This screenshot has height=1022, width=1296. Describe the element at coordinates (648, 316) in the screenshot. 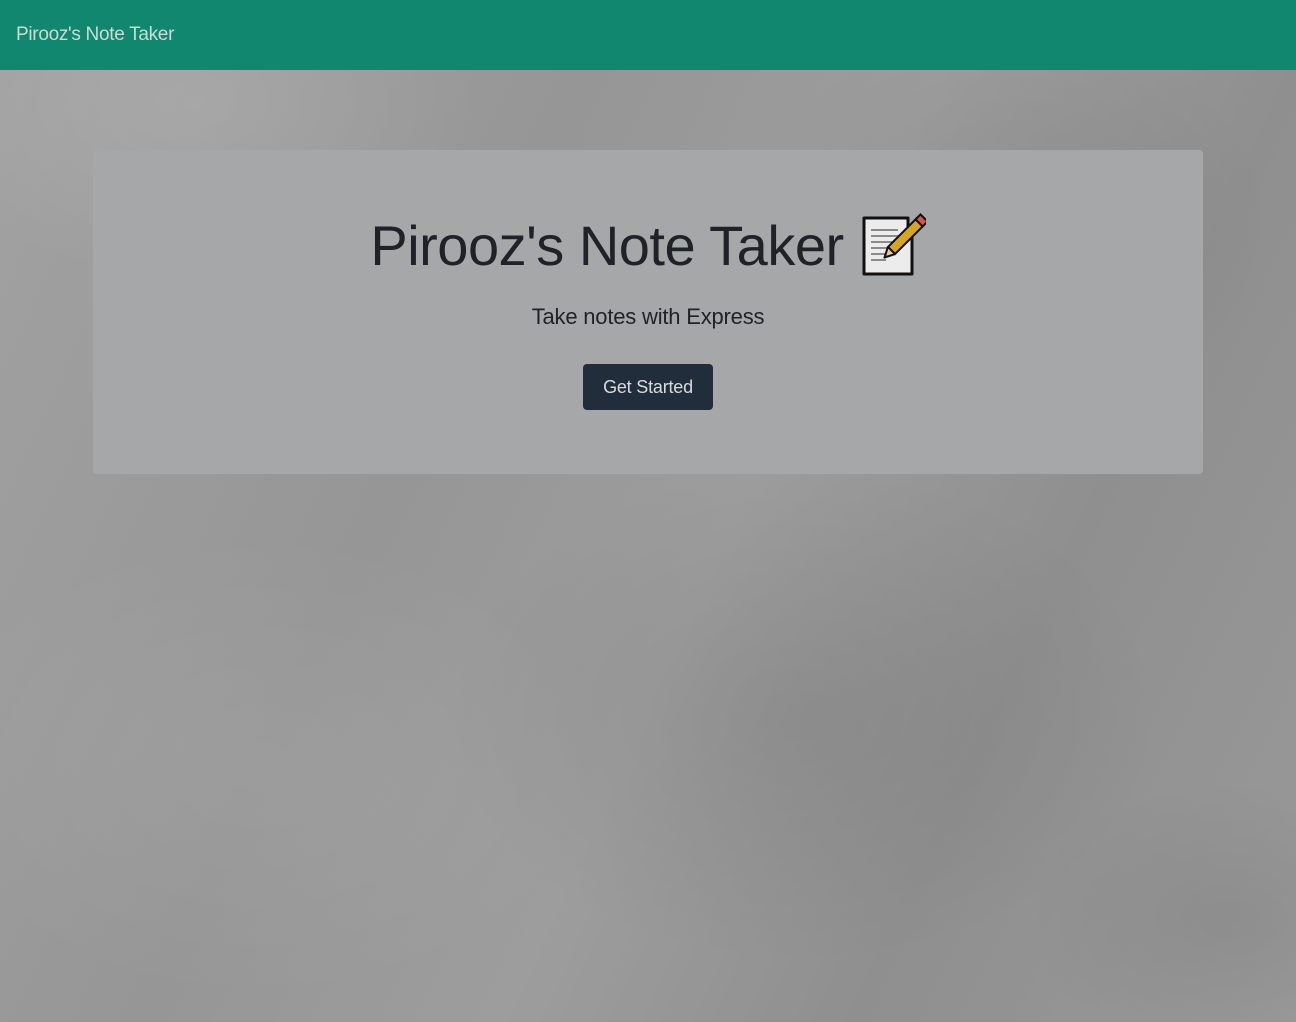

I see `hero-subtitle: Take notes with Express` at that location.